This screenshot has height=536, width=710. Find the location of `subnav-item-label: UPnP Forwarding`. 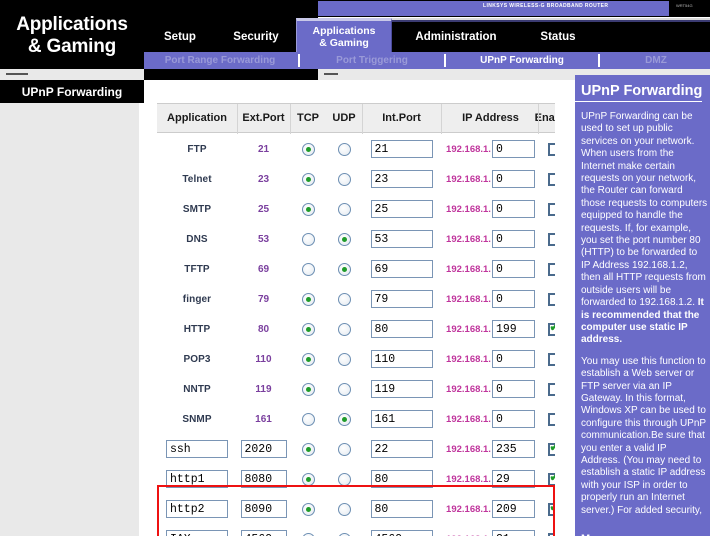

subnav-item-label: UPnP Forwarding is located at coordinates (522, 60).